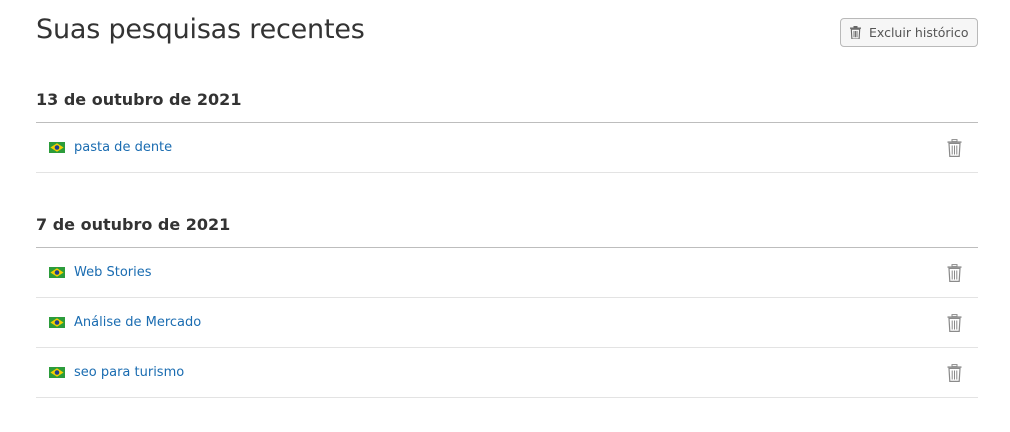 Image resolution: width=1010 pixels, height=432 pixels. What do you see at coordinates (507, 148) in the screenshot?
I see `history-row: pasta de dente` at bounding box center [507, 148].